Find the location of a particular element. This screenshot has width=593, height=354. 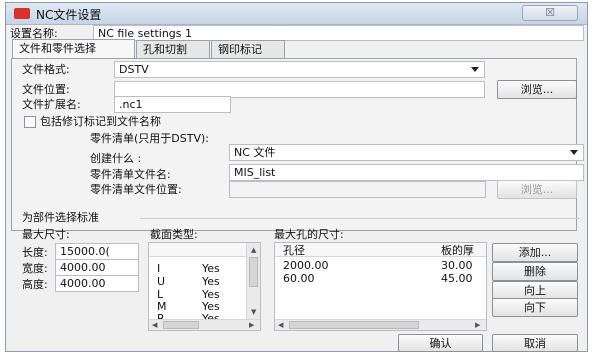

column-header-diameter: 孔径 is located at coordinates (294, 250).